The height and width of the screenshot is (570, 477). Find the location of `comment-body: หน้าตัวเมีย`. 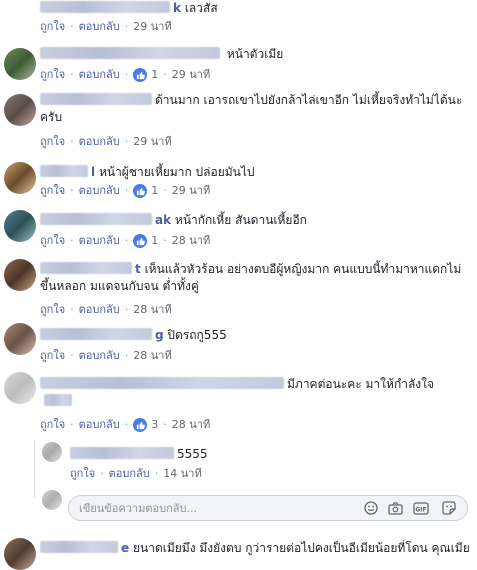

comment-body: หน้าตัวเมีย is located at coordinates (250, 54).